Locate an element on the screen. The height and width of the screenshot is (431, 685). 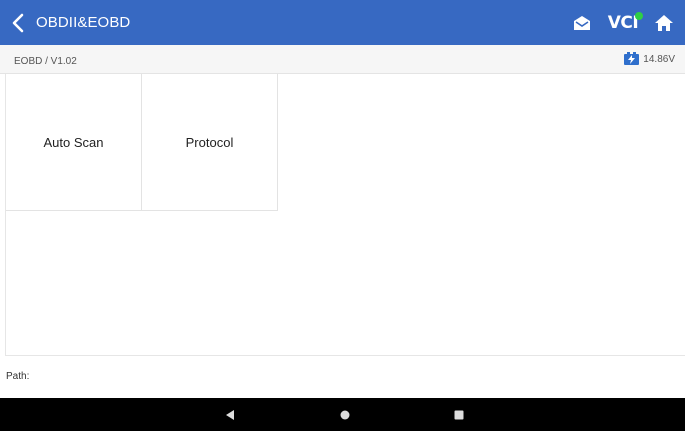
back-button is located at coordinates (18, 23).